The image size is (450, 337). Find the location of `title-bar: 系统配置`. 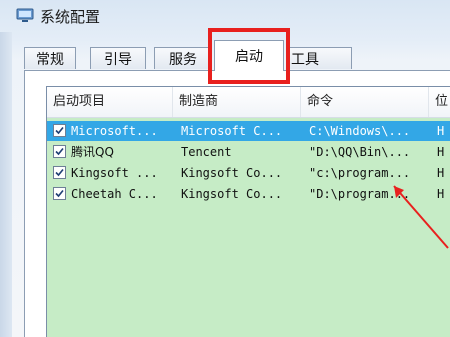

title-bar: 系统配置 is located at coordinates (225, 16).